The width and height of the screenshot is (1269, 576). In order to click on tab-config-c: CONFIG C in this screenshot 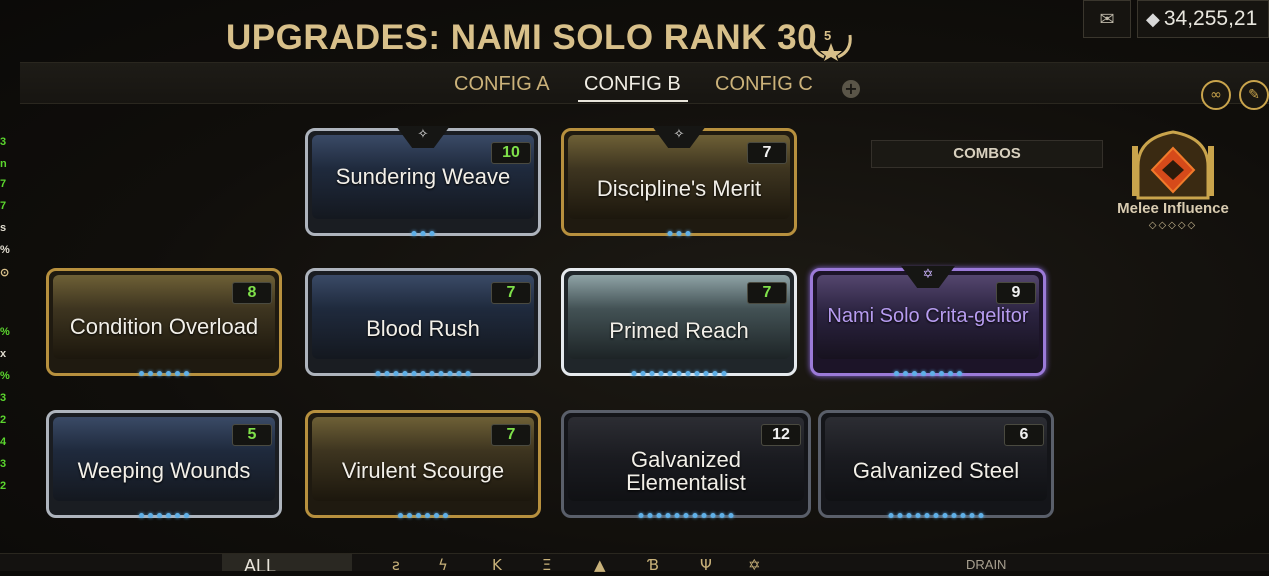, I will do `click(764, 84)`.